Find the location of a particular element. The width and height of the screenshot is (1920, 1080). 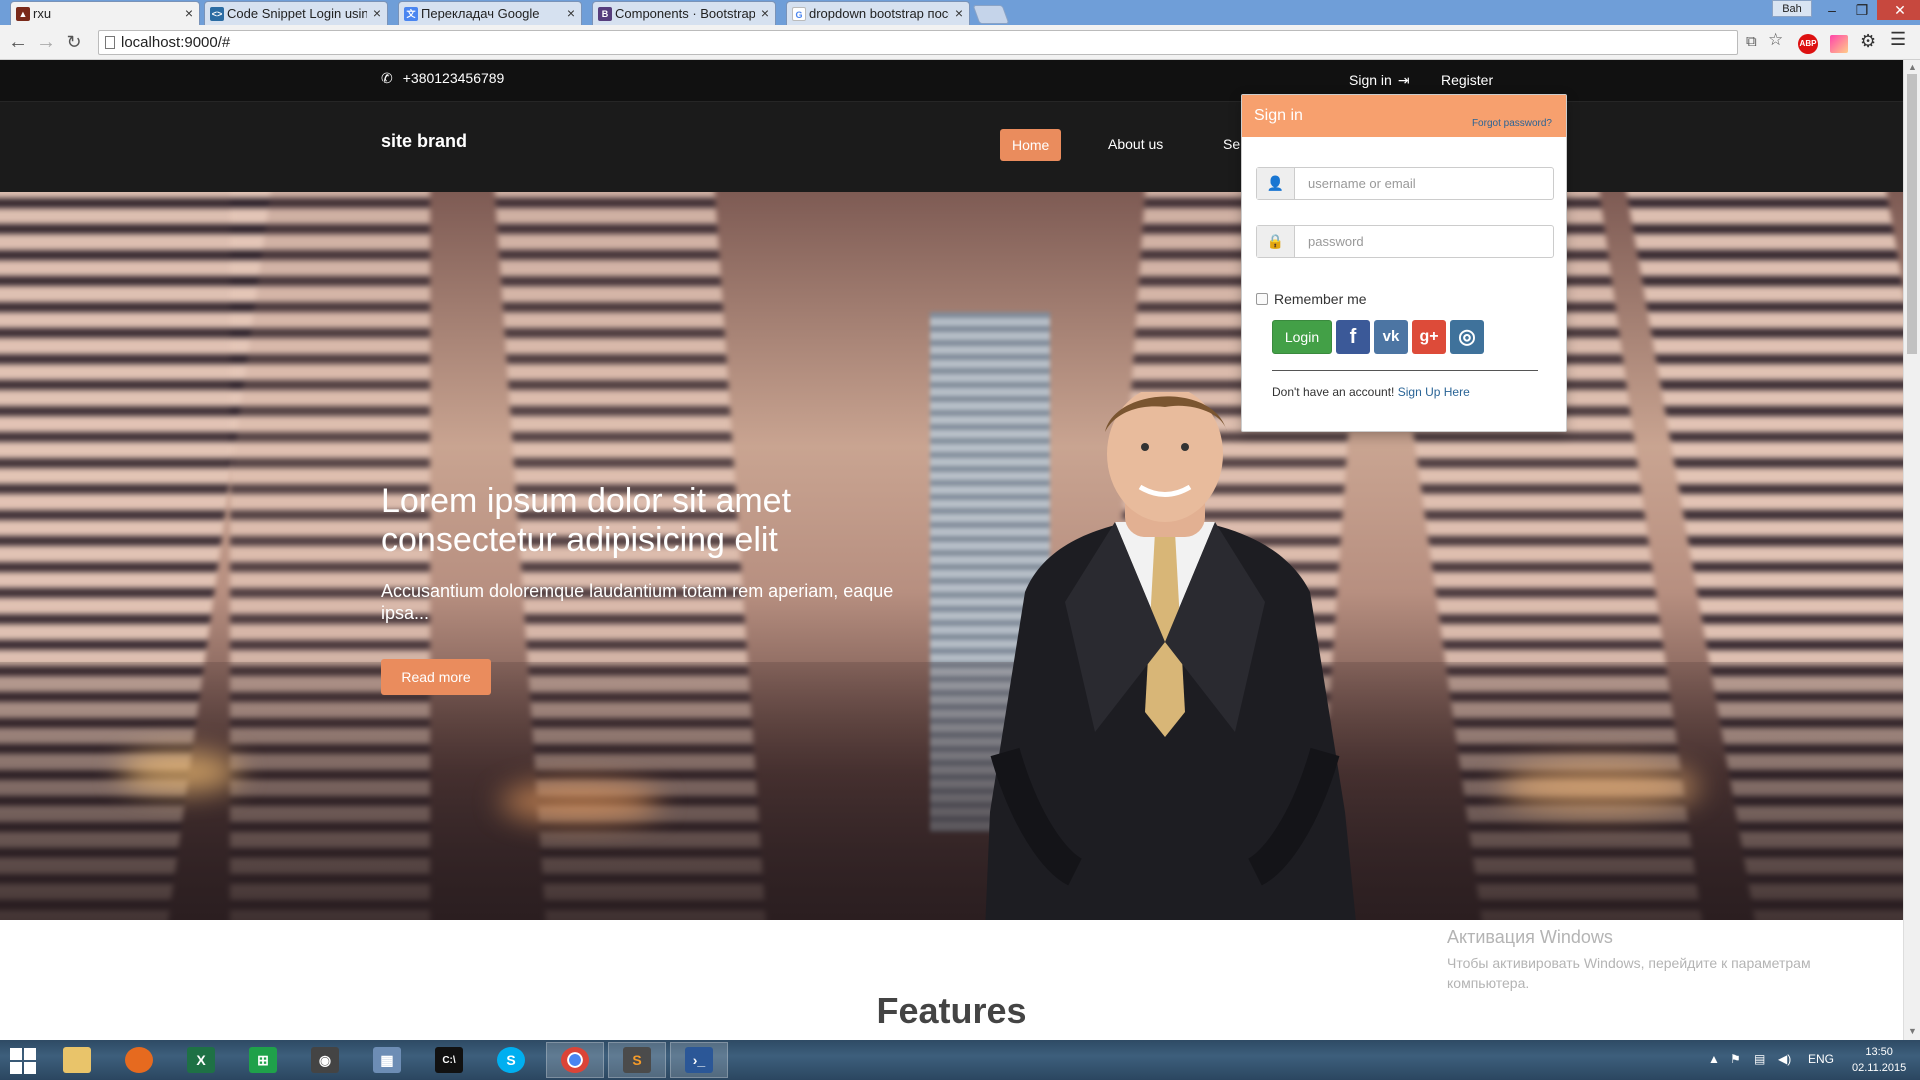

instagram-icon: ◎ is located at coordinates (1467, 337).